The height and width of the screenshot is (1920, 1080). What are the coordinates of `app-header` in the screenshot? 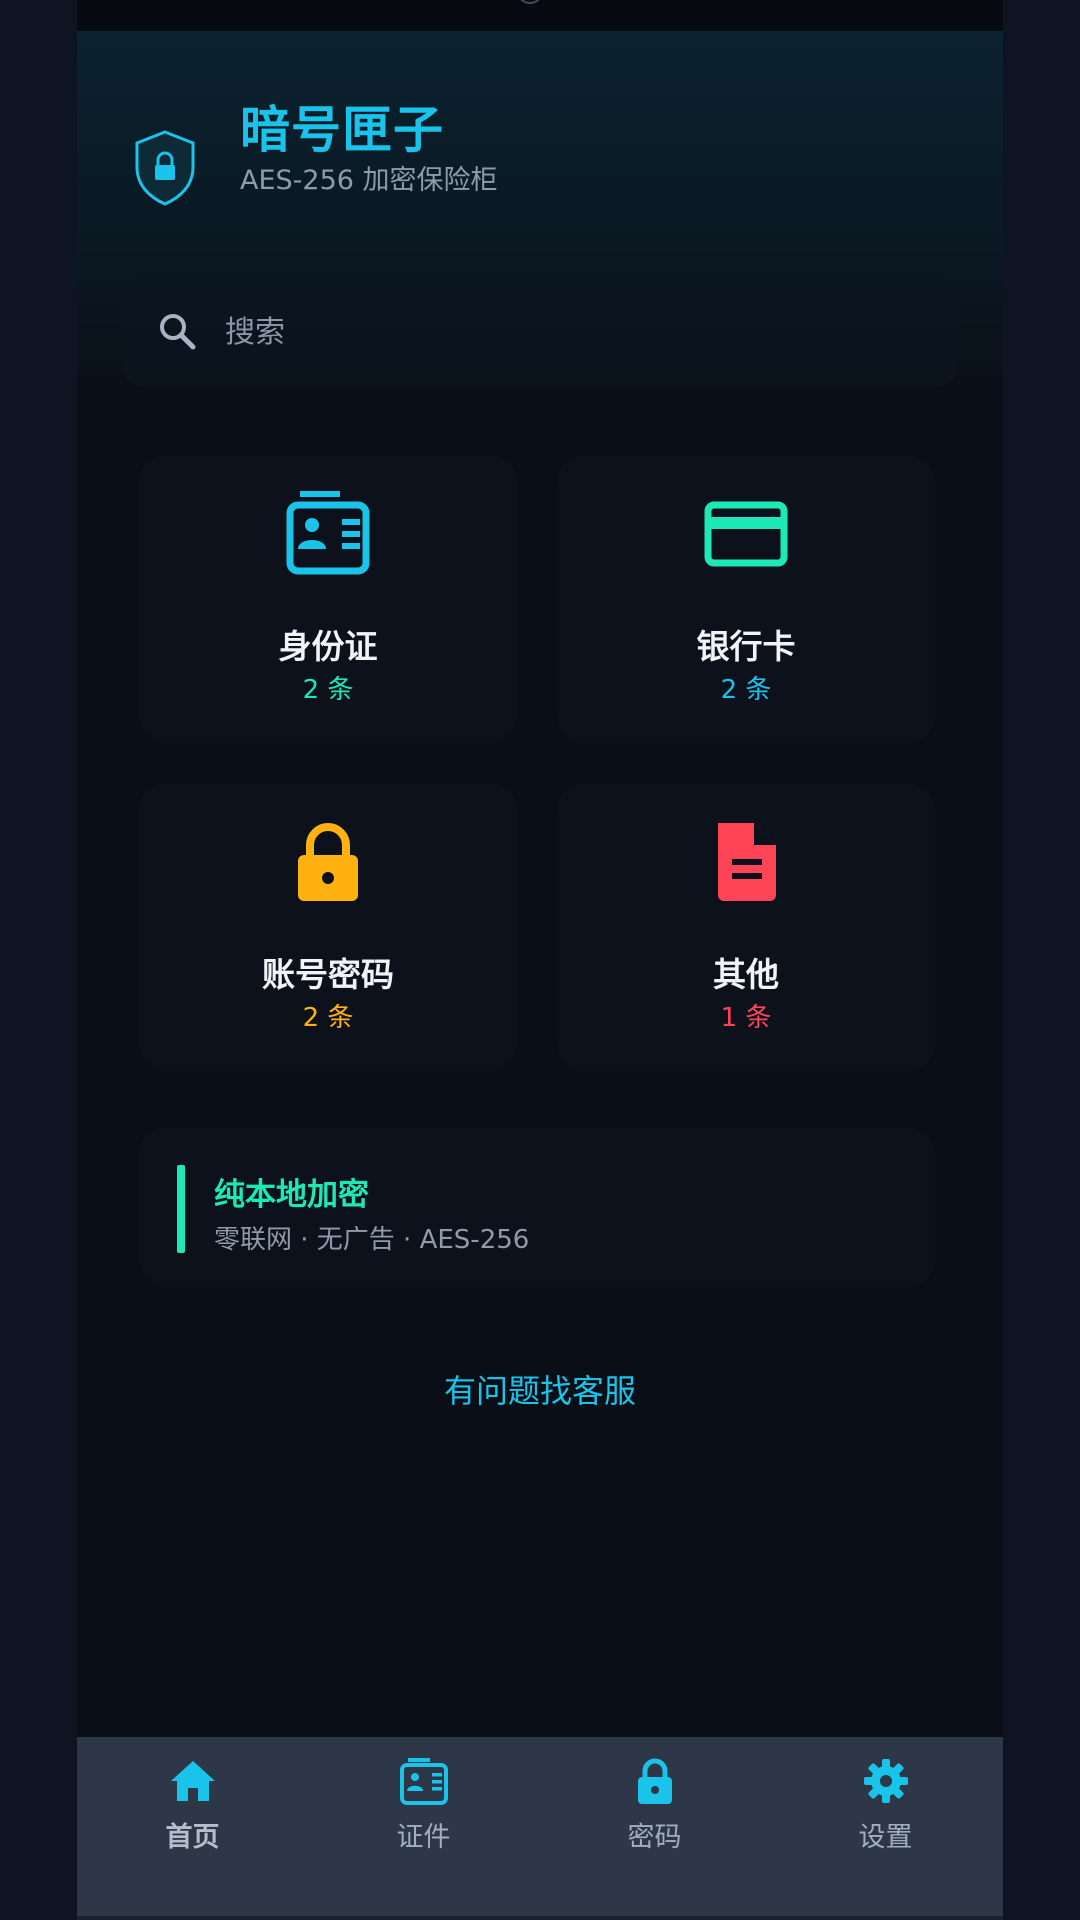 It's located at (540, 141).